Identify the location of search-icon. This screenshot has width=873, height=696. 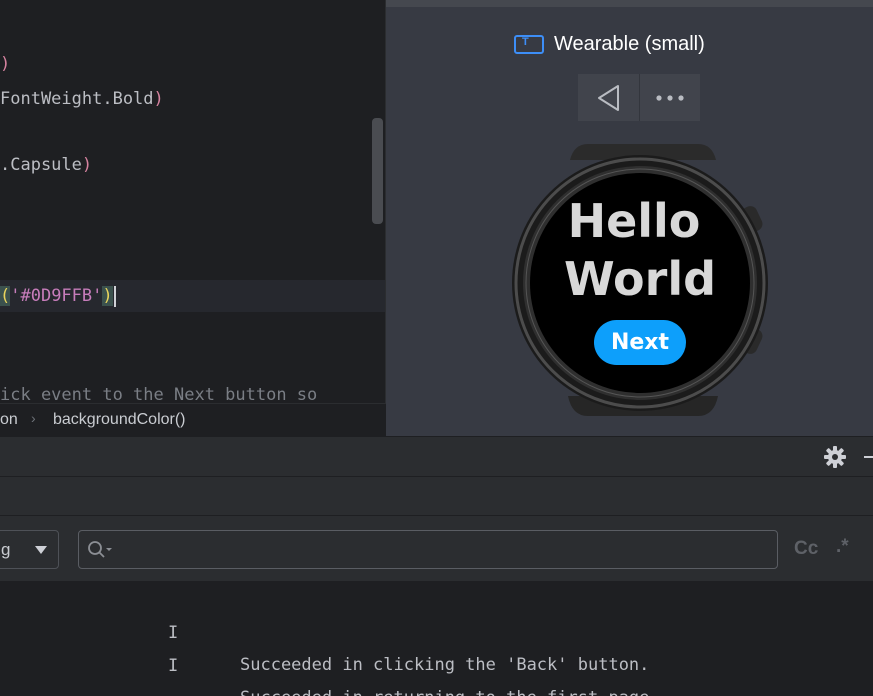
(100, 549).